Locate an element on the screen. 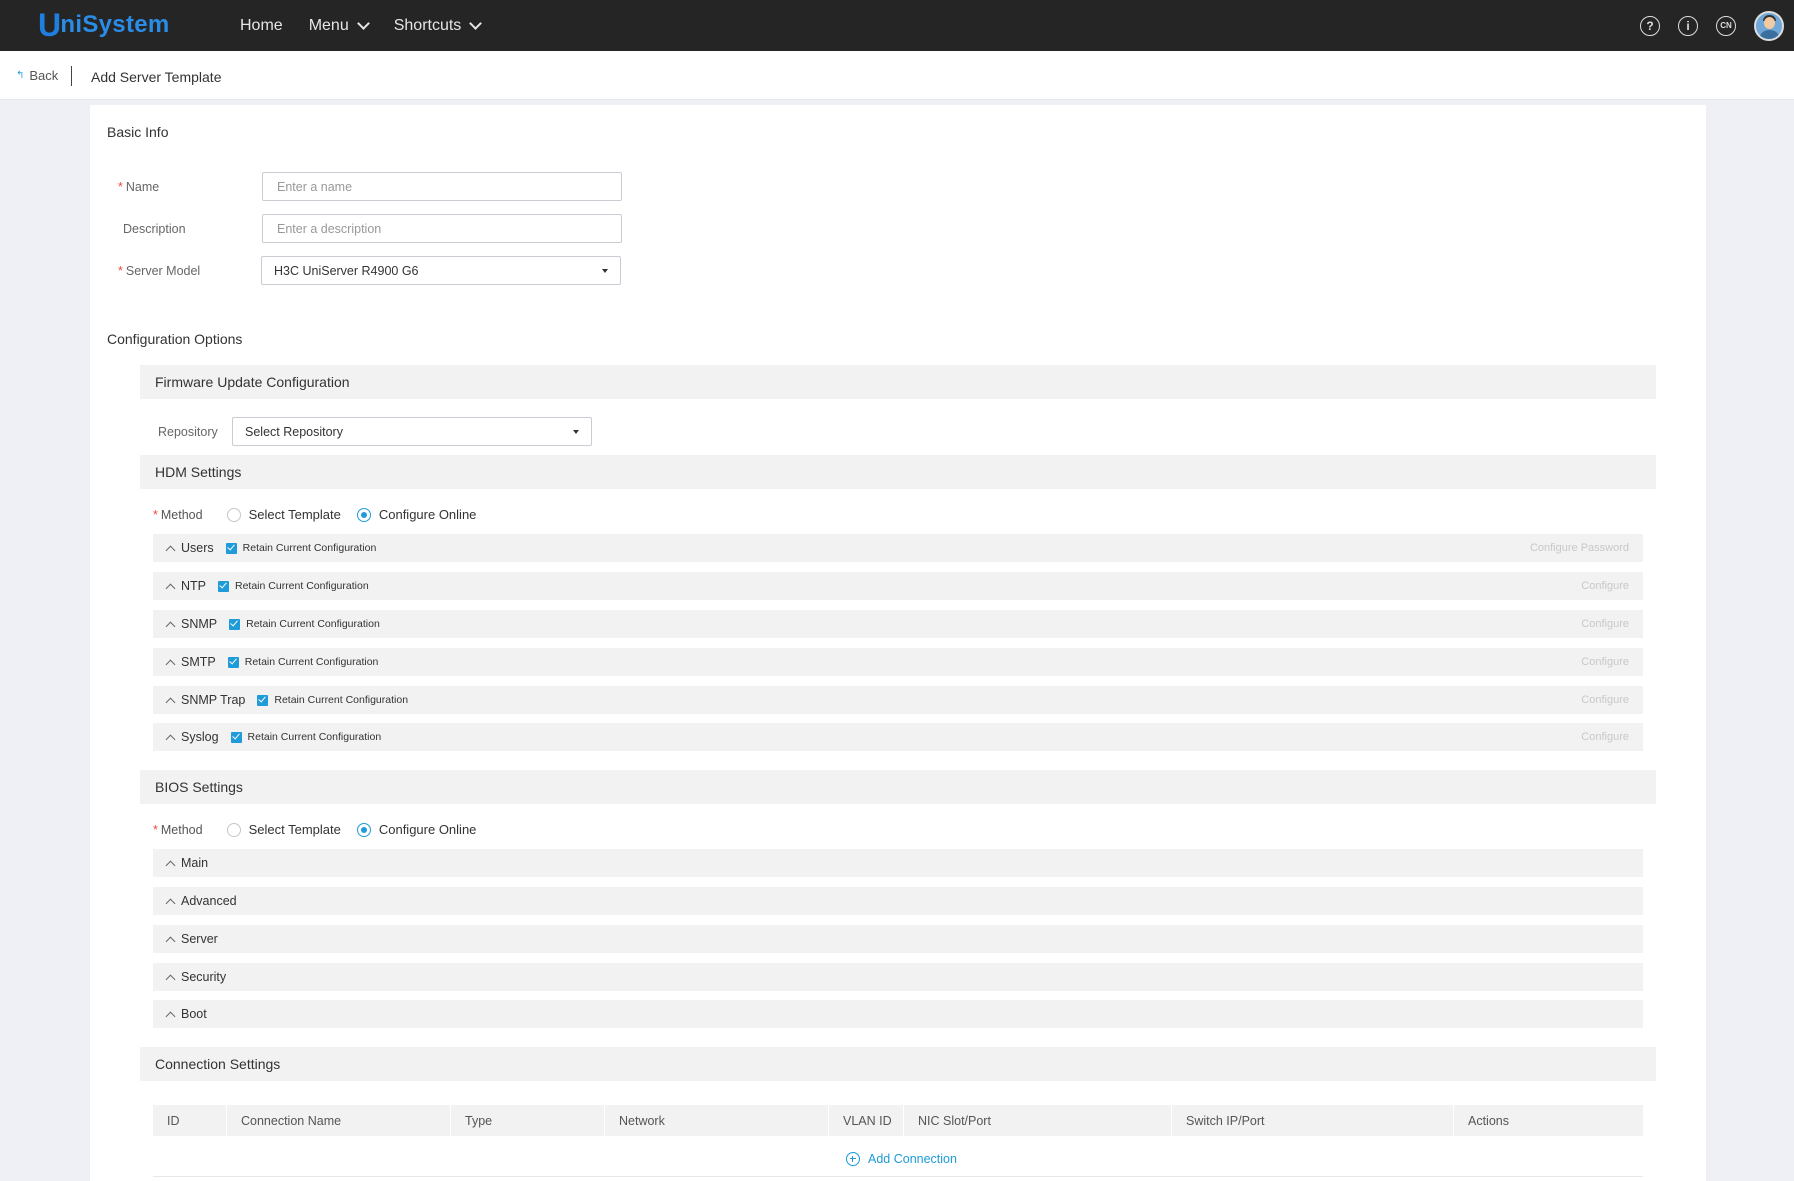  avatar-head is located at coordinates (1769, 22).